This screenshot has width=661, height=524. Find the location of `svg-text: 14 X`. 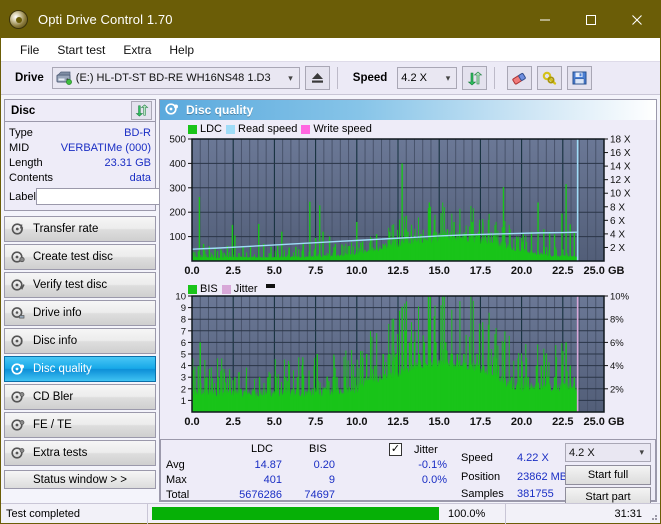

svg-text: 14 X is located at coordinates (620, 167).